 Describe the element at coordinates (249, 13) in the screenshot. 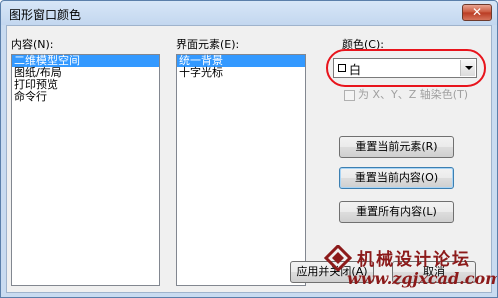

I see `title-bar: 图形窗口颜色 ✕` at that location.